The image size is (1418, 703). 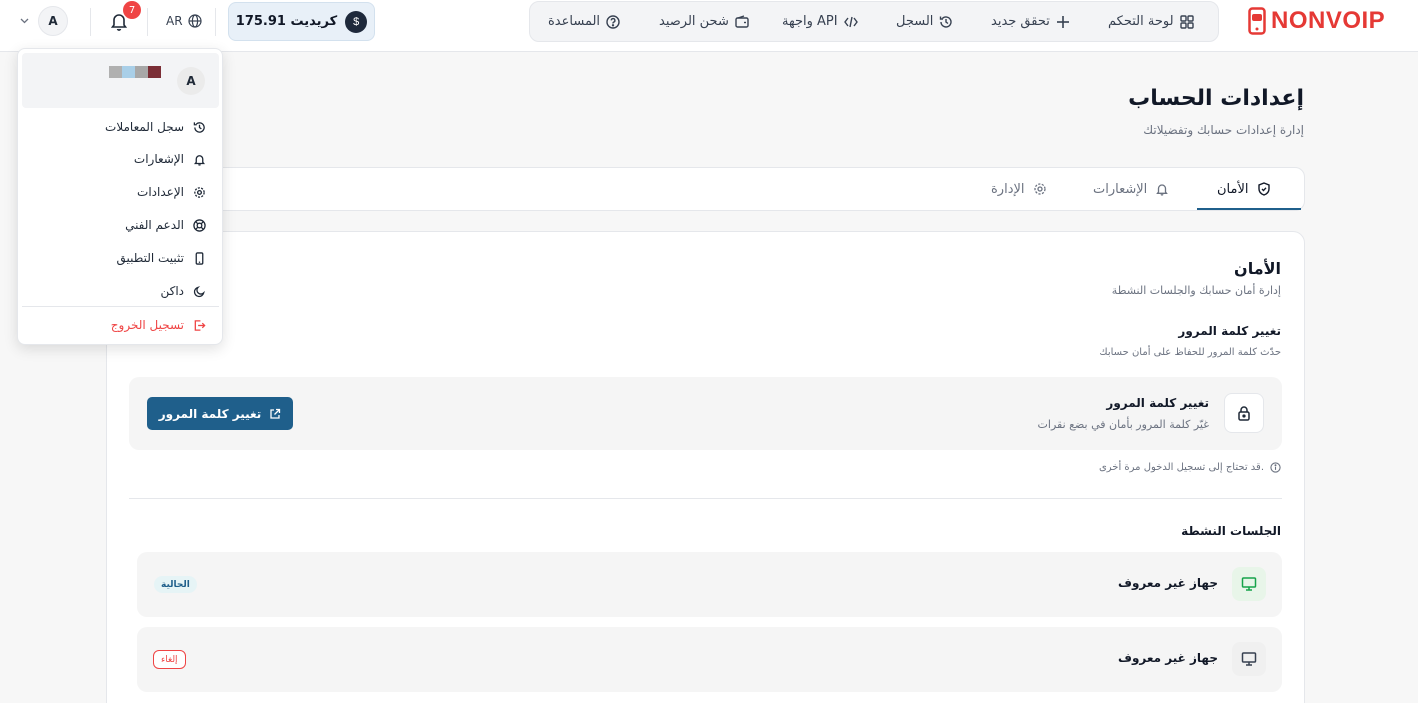 I want to click on brand-logo: NONVOIP, so click(x=1316, y=21).